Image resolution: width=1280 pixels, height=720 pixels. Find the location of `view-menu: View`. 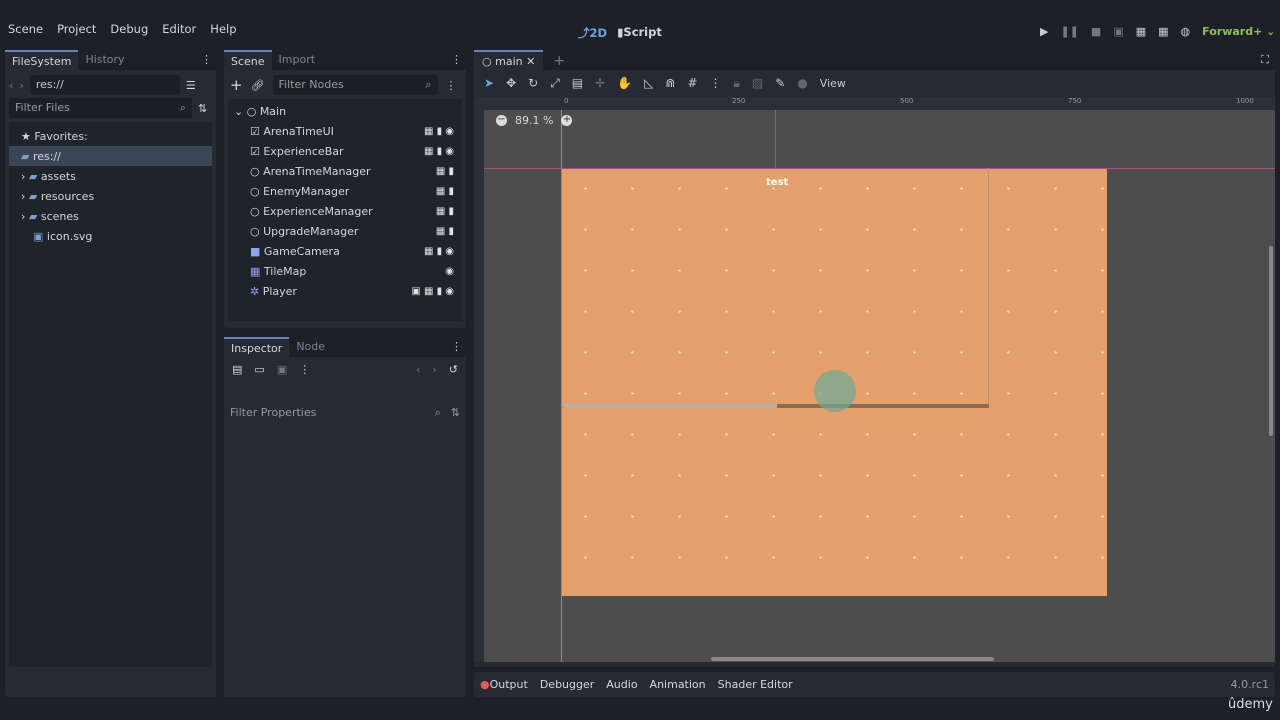

view-menu: View is located at coordinates (833, 83).